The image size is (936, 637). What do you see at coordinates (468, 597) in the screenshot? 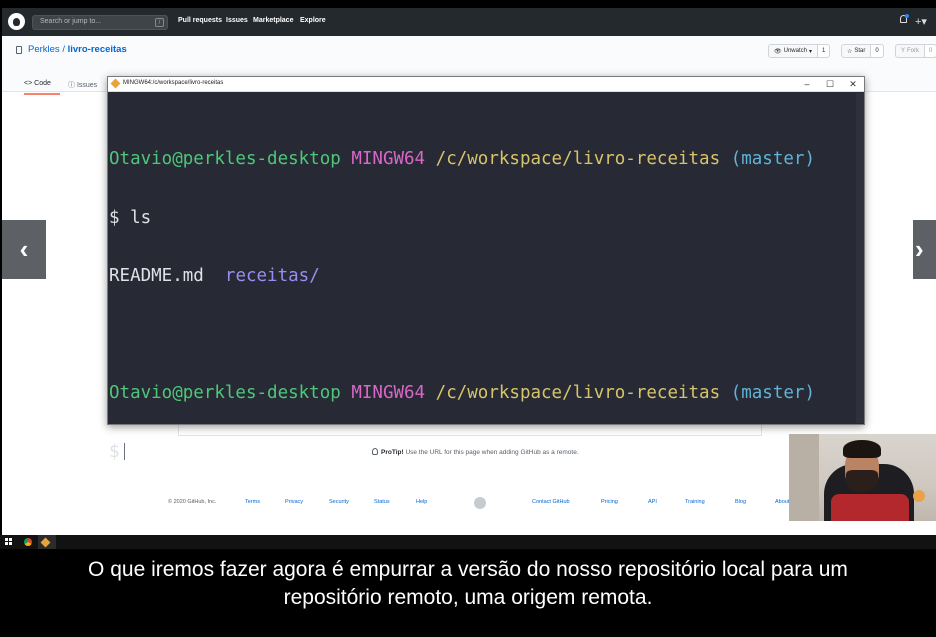
I see `subtitle-line-2: repositório remoto, uma origem remota.` at bounding box center [468, 597].